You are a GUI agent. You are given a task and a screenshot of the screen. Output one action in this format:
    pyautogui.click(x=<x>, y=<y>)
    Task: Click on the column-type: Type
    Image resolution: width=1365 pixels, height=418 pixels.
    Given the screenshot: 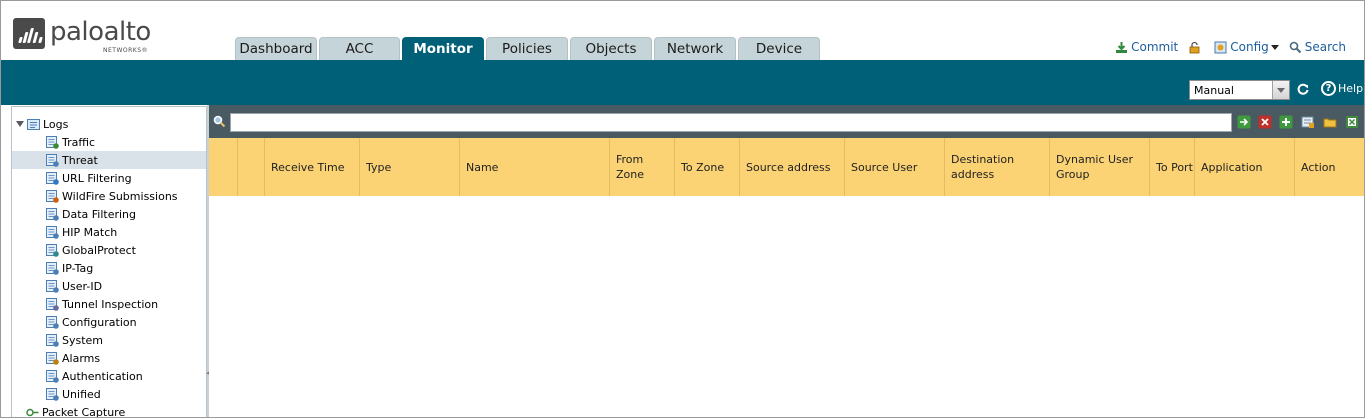 What is the action you would take?
    pyautogui.click(x=410, y=167)
    